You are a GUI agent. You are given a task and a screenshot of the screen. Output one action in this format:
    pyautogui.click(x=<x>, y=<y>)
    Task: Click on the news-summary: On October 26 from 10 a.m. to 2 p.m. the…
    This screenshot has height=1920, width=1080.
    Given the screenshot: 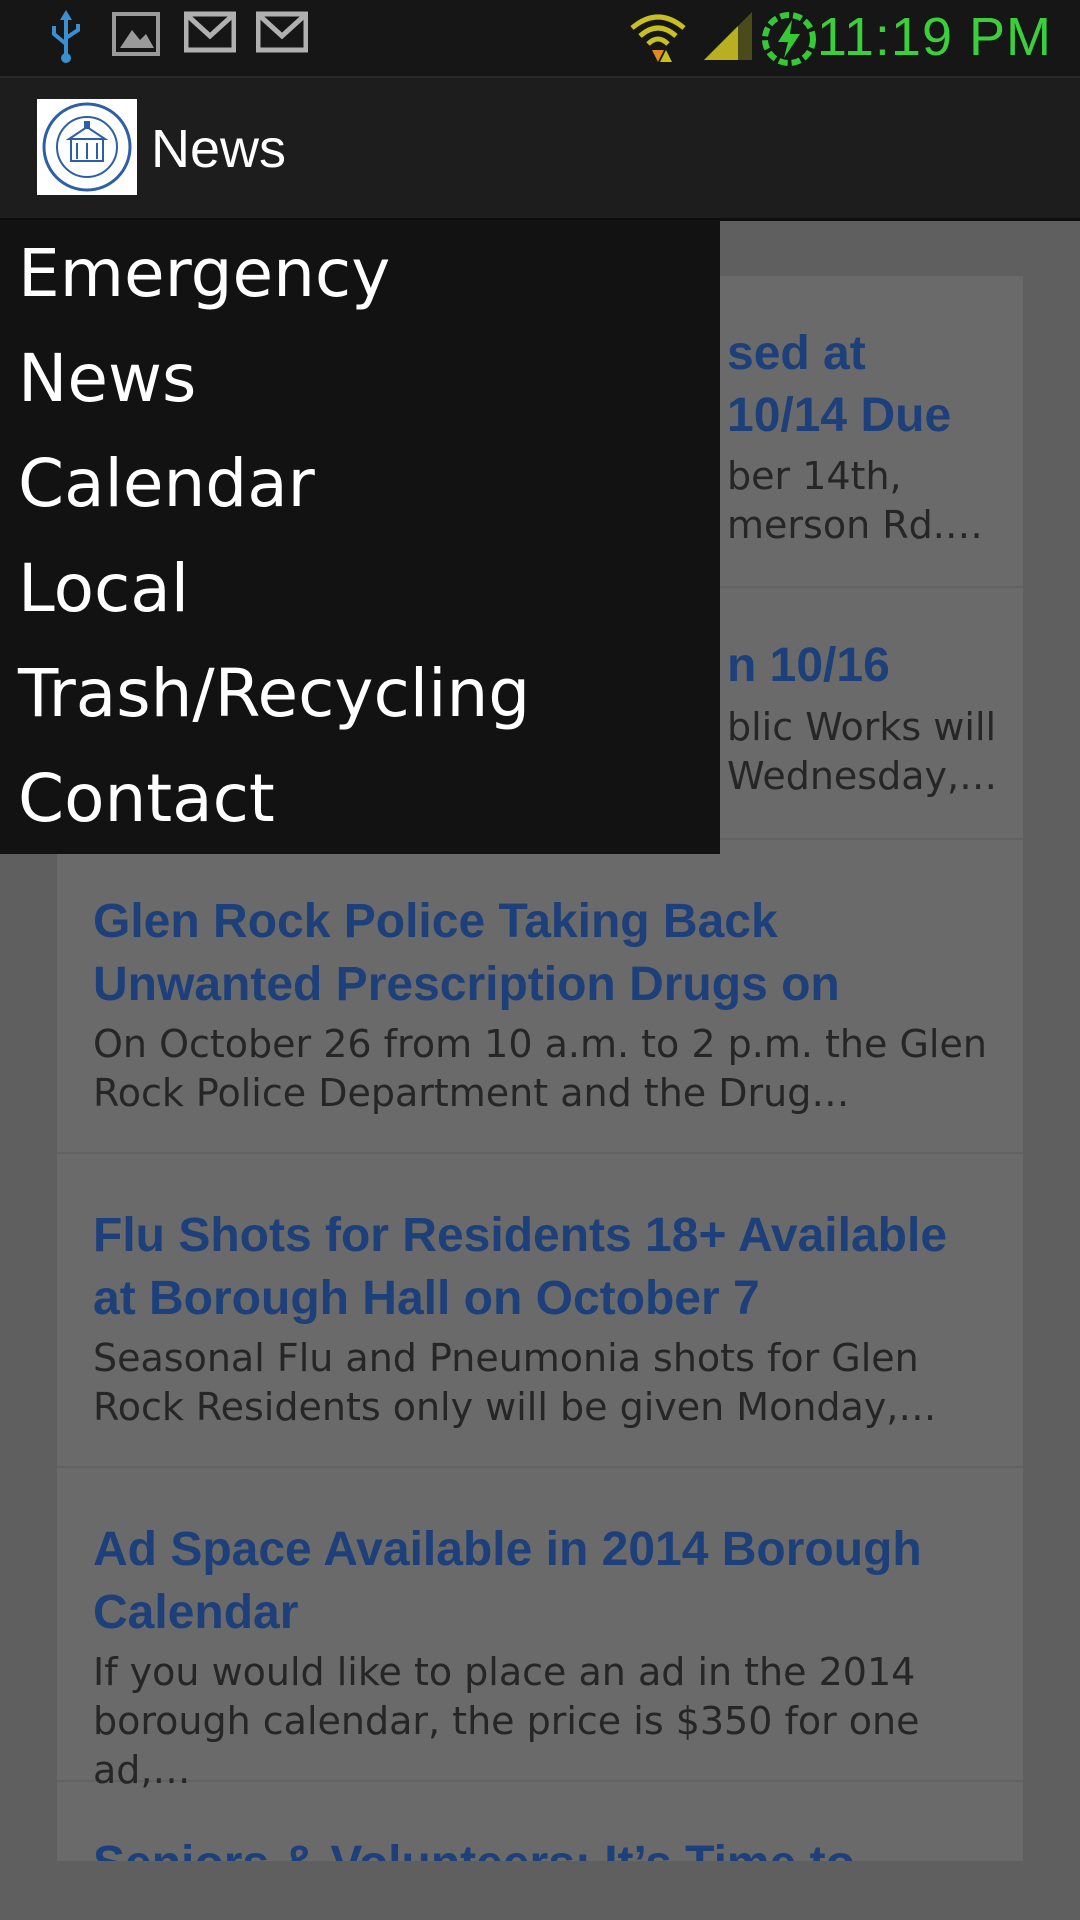 What is the action you would take?
    pyautogui.click(x=540, y=1044)
    